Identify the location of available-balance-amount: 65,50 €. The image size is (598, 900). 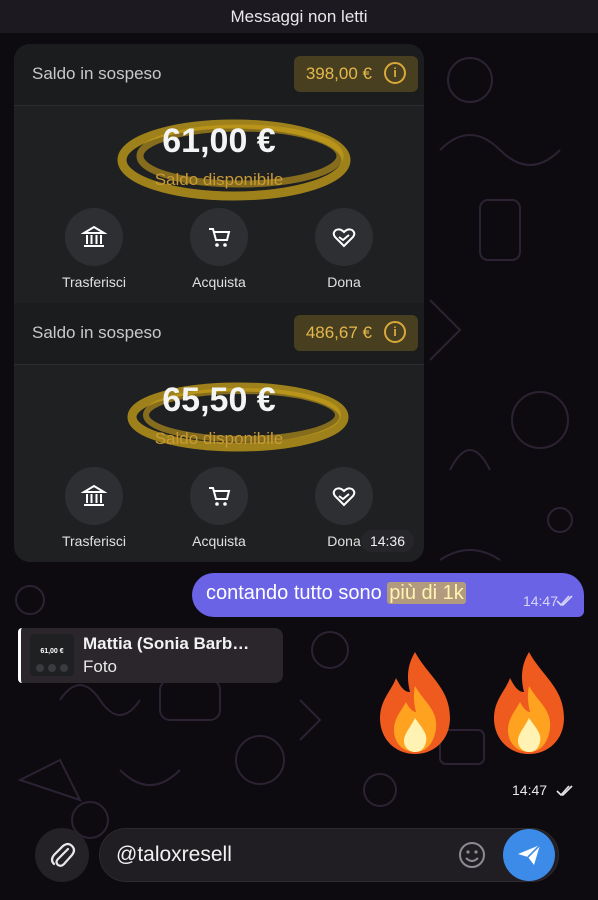
(219, 400).